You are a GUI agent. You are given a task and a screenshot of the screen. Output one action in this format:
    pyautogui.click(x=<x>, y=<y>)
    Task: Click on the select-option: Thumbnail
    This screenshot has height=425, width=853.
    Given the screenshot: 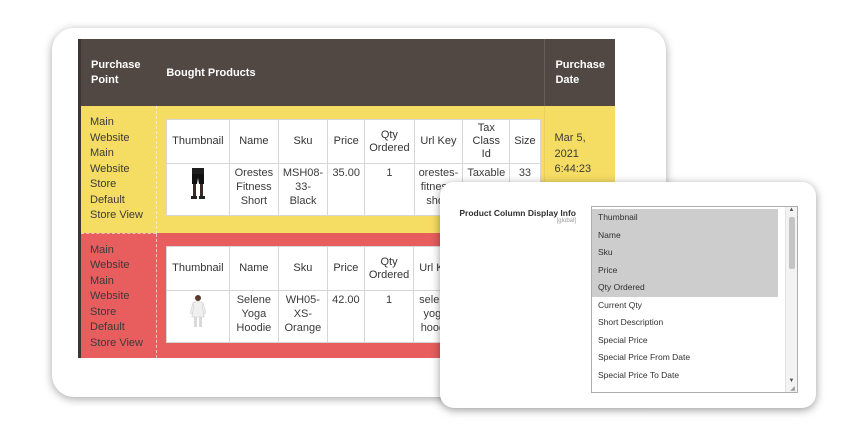 What is the action you would take?
    pyautogui.click(x=685, y=218)
    